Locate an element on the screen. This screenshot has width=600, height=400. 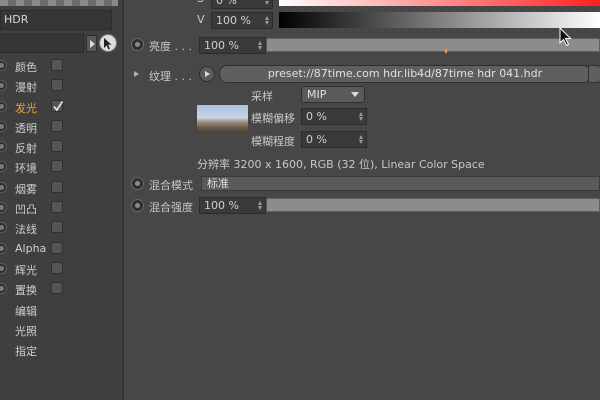
channel-row-displacement: 置换 is located at coordinates (61, 289).